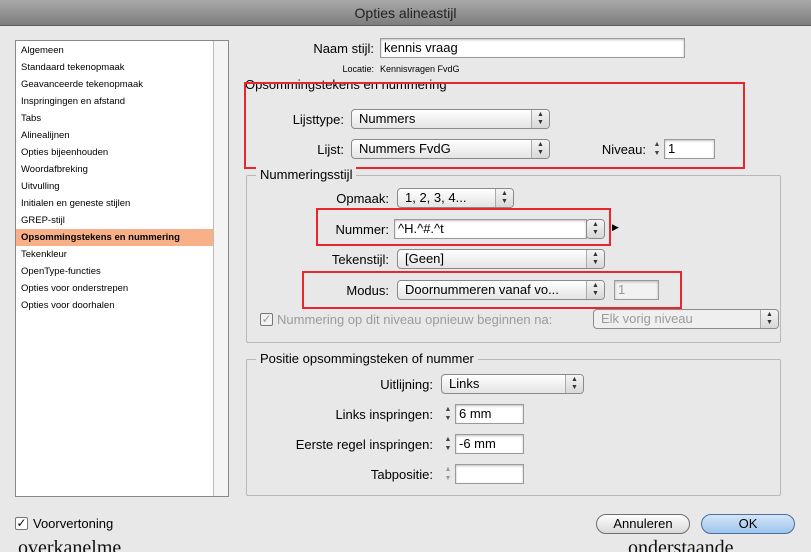 This screenshot has height=552, width=811. Describe the element at coordinates (318, 119) in the screenshot. I see `list-type-label: Lijsttype:` at that location.